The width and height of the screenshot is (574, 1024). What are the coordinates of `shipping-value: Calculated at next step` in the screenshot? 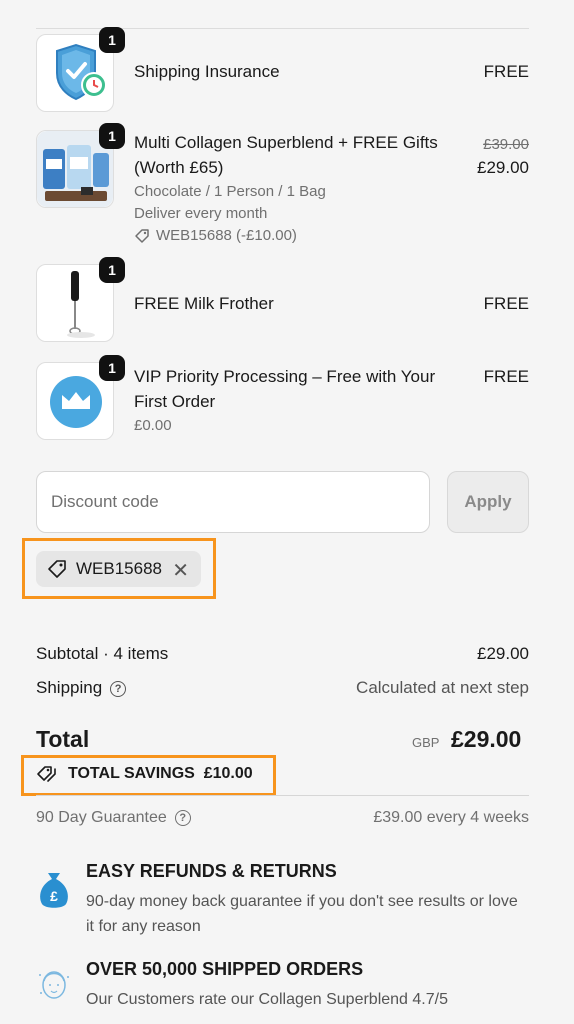 It's located at (442, 687).